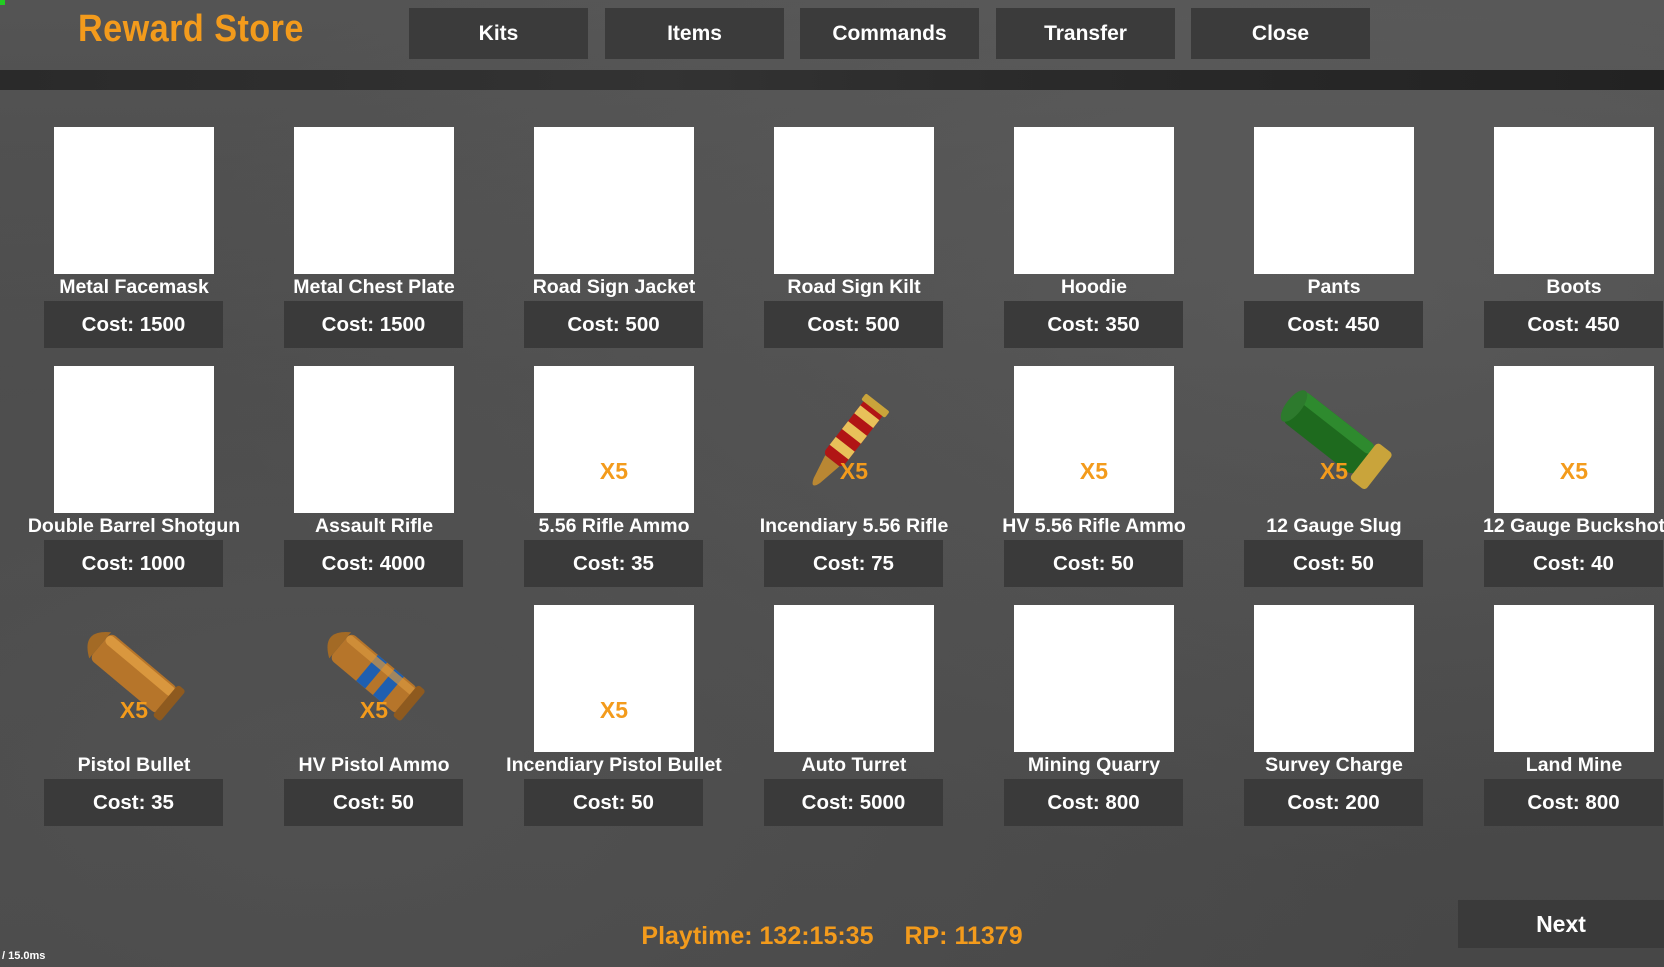  What do you see at coordinates (134, 287) in the screenshot?
I see `item-name: Metal Facemask` at bounding box center [134, 287].